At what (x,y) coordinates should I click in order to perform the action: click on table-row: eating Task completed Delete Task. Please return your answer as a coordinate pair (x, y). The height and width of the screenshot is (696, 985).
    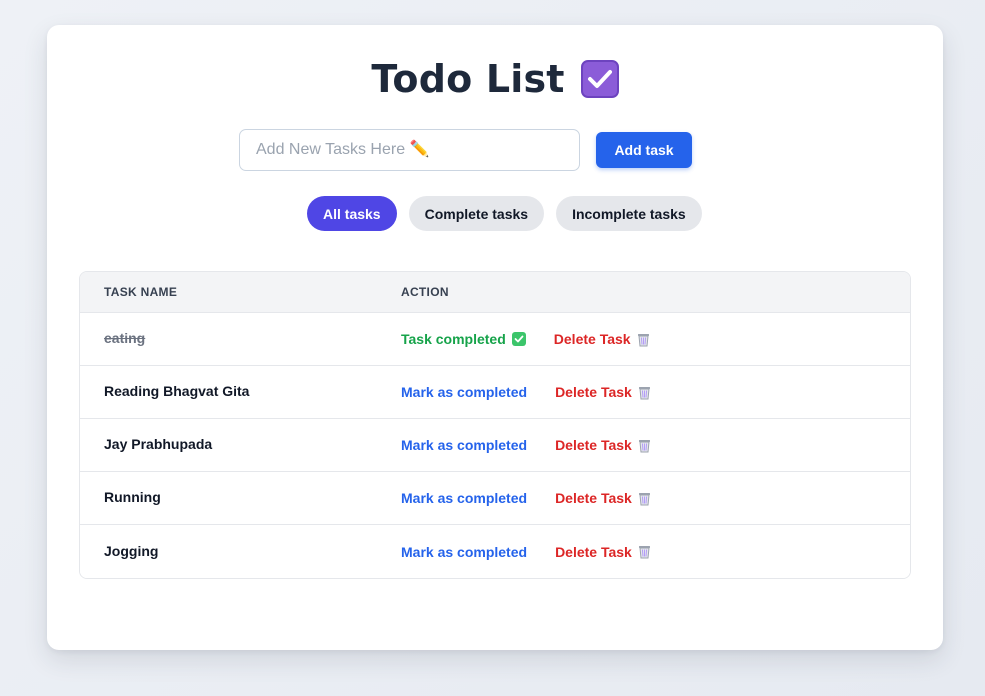
    Looking at the image, I should click on (495, 339).